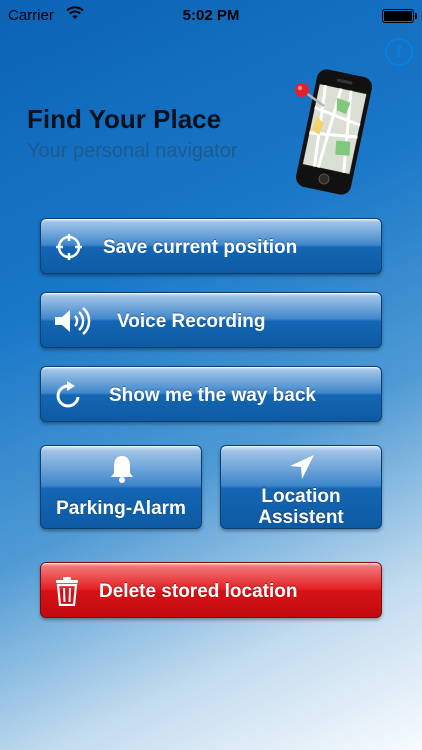 The image size is (422, 750). Describe the element at coordinates (124, 119) in the screenshot. I see `page-title: Find Your Place` at that location.